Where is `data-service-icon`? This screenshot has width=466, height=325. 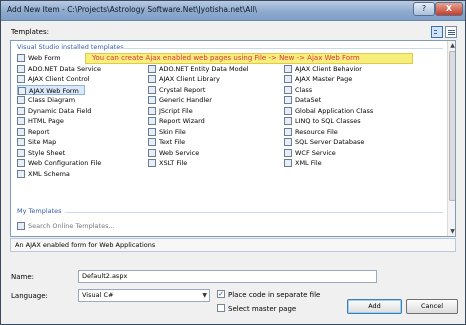
data-service-icon is located at coordinates (21, 68).